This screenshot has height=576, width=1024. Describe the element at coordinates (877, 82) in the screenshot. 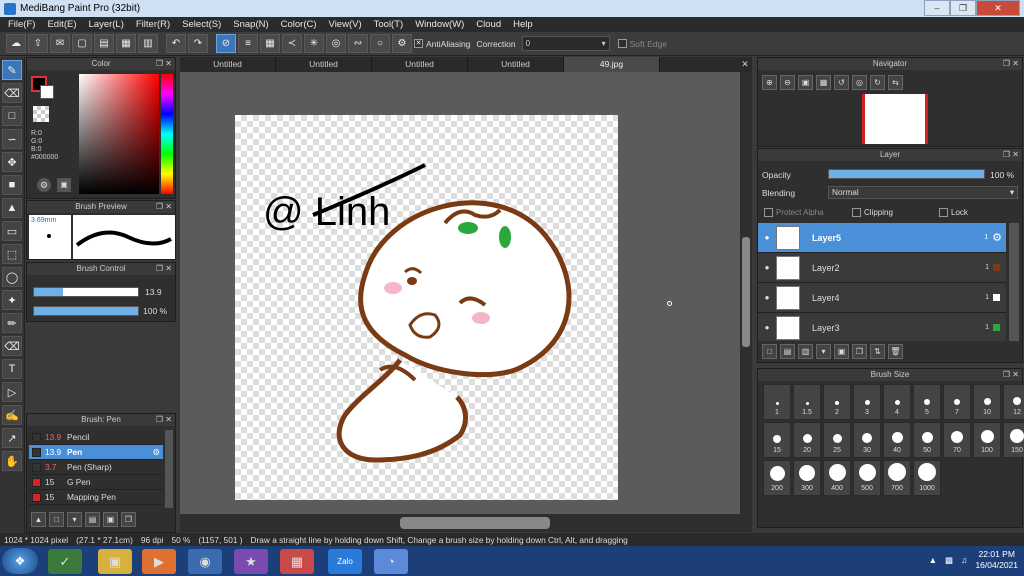

I see `rotate-right-icon: ↻` at that location.